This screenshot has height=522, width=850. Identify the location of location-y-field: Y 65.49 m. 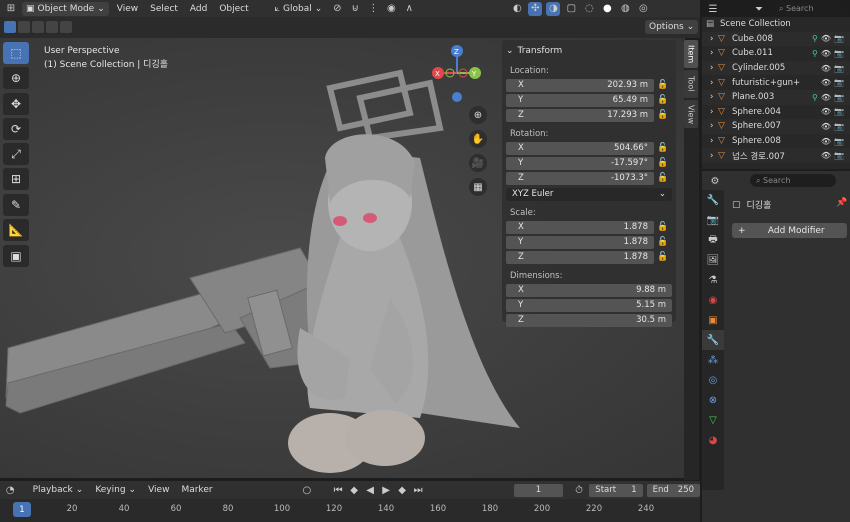
(580, 100).